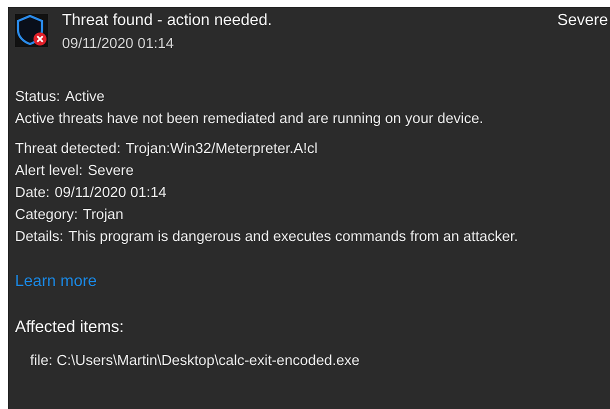 This screenshot has height=409, width=610. What do you see at coordinates (49, 171) in the screenshot?
I see `field-label: Alert level:` at bounding box center [49, 171].